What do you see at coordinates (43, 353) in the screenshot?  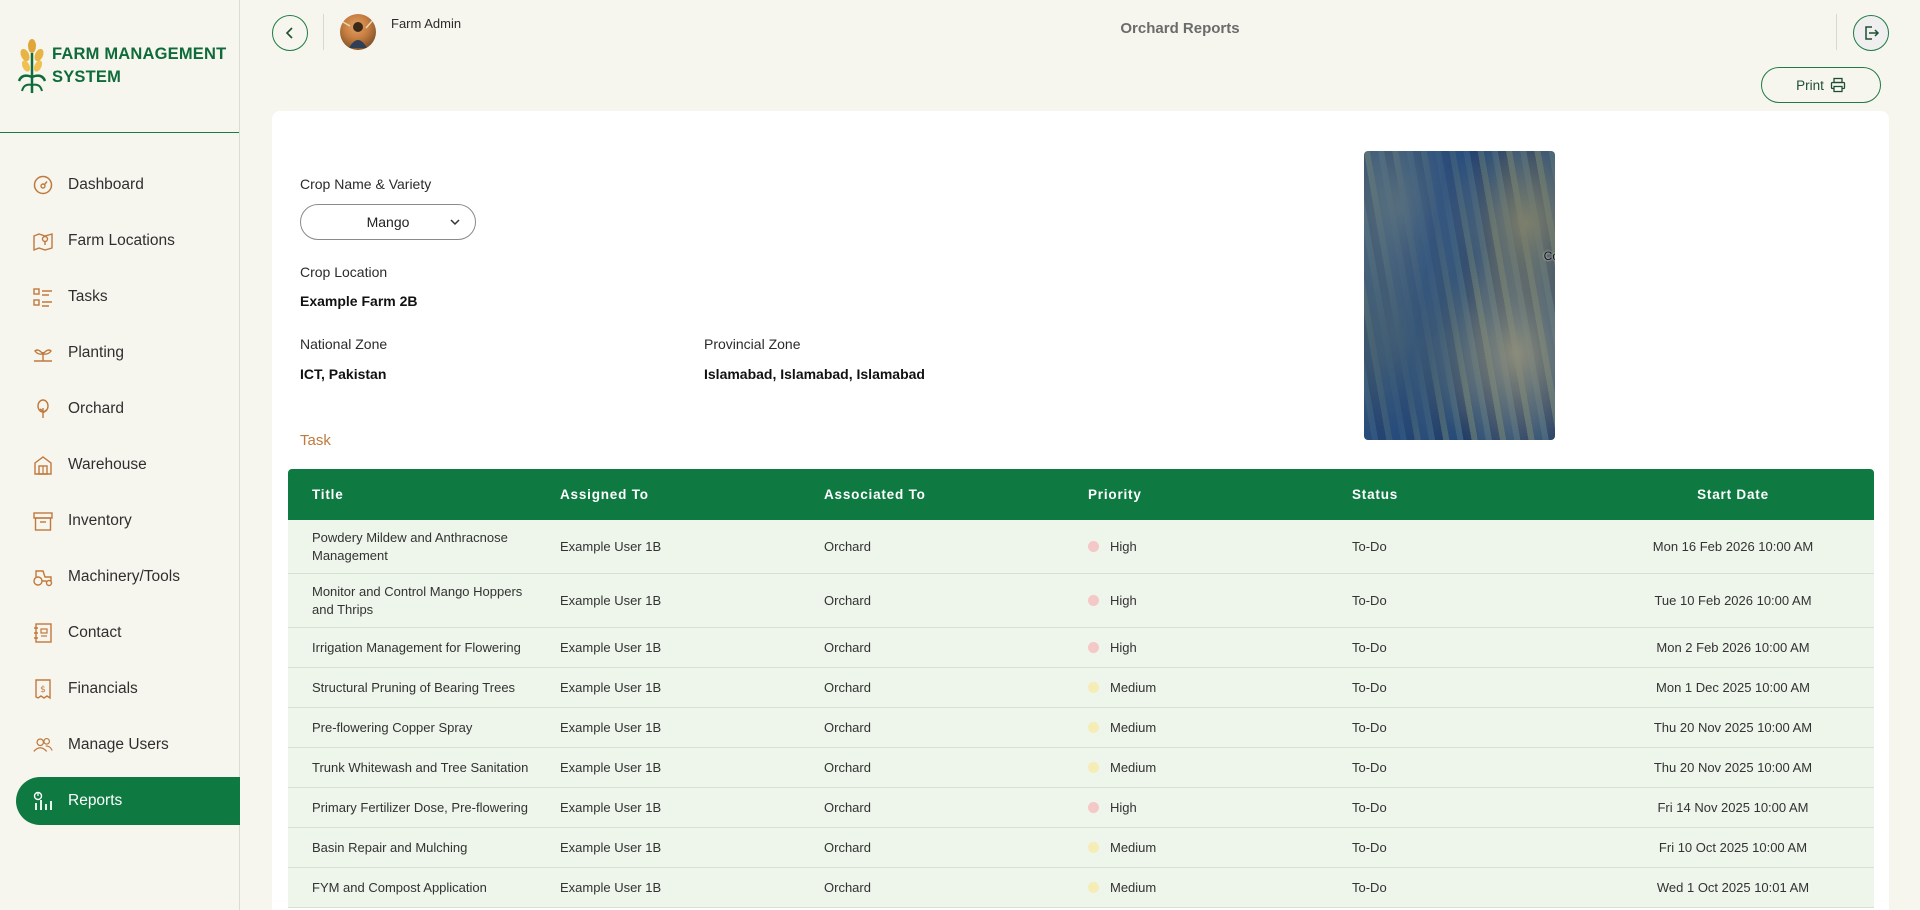 I see `sprout-icon` at bounding box center [43, 353].